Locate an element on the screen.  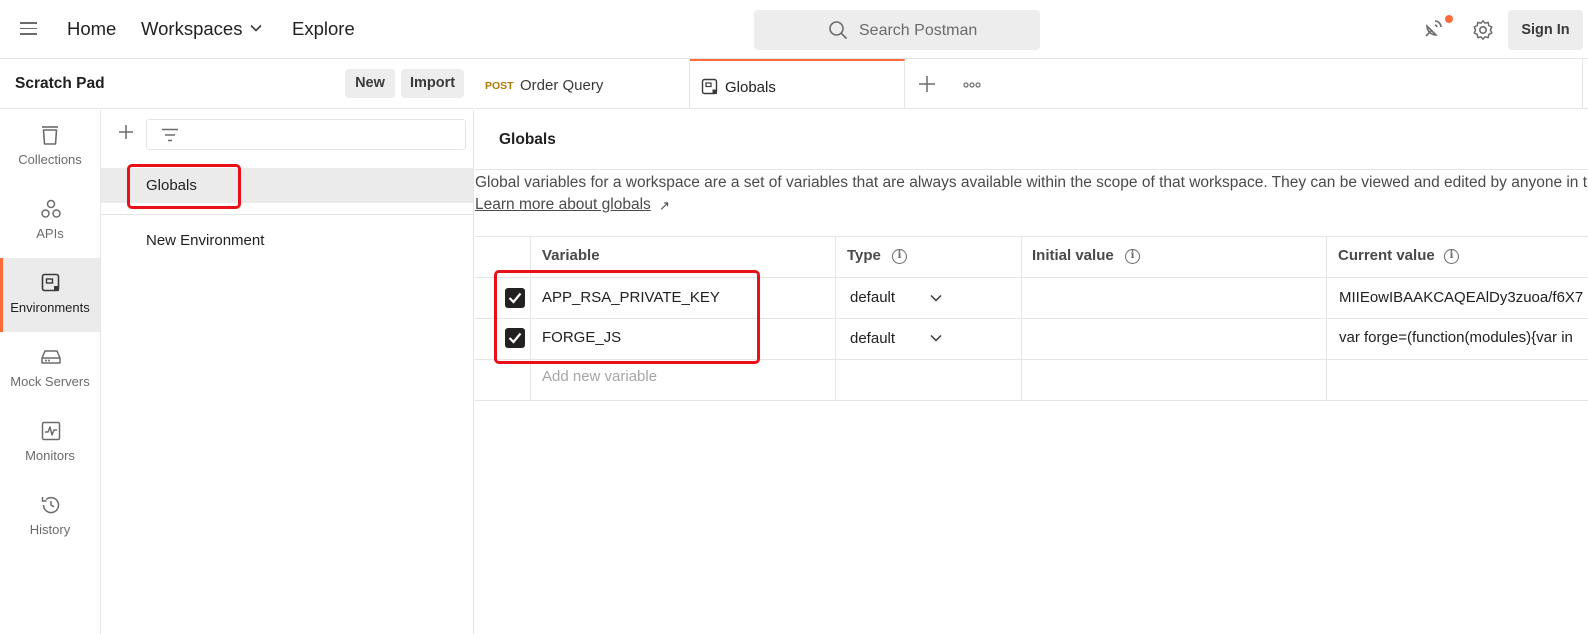
column-header-initial-value: Initial value is located at coordinates (1073, 255).